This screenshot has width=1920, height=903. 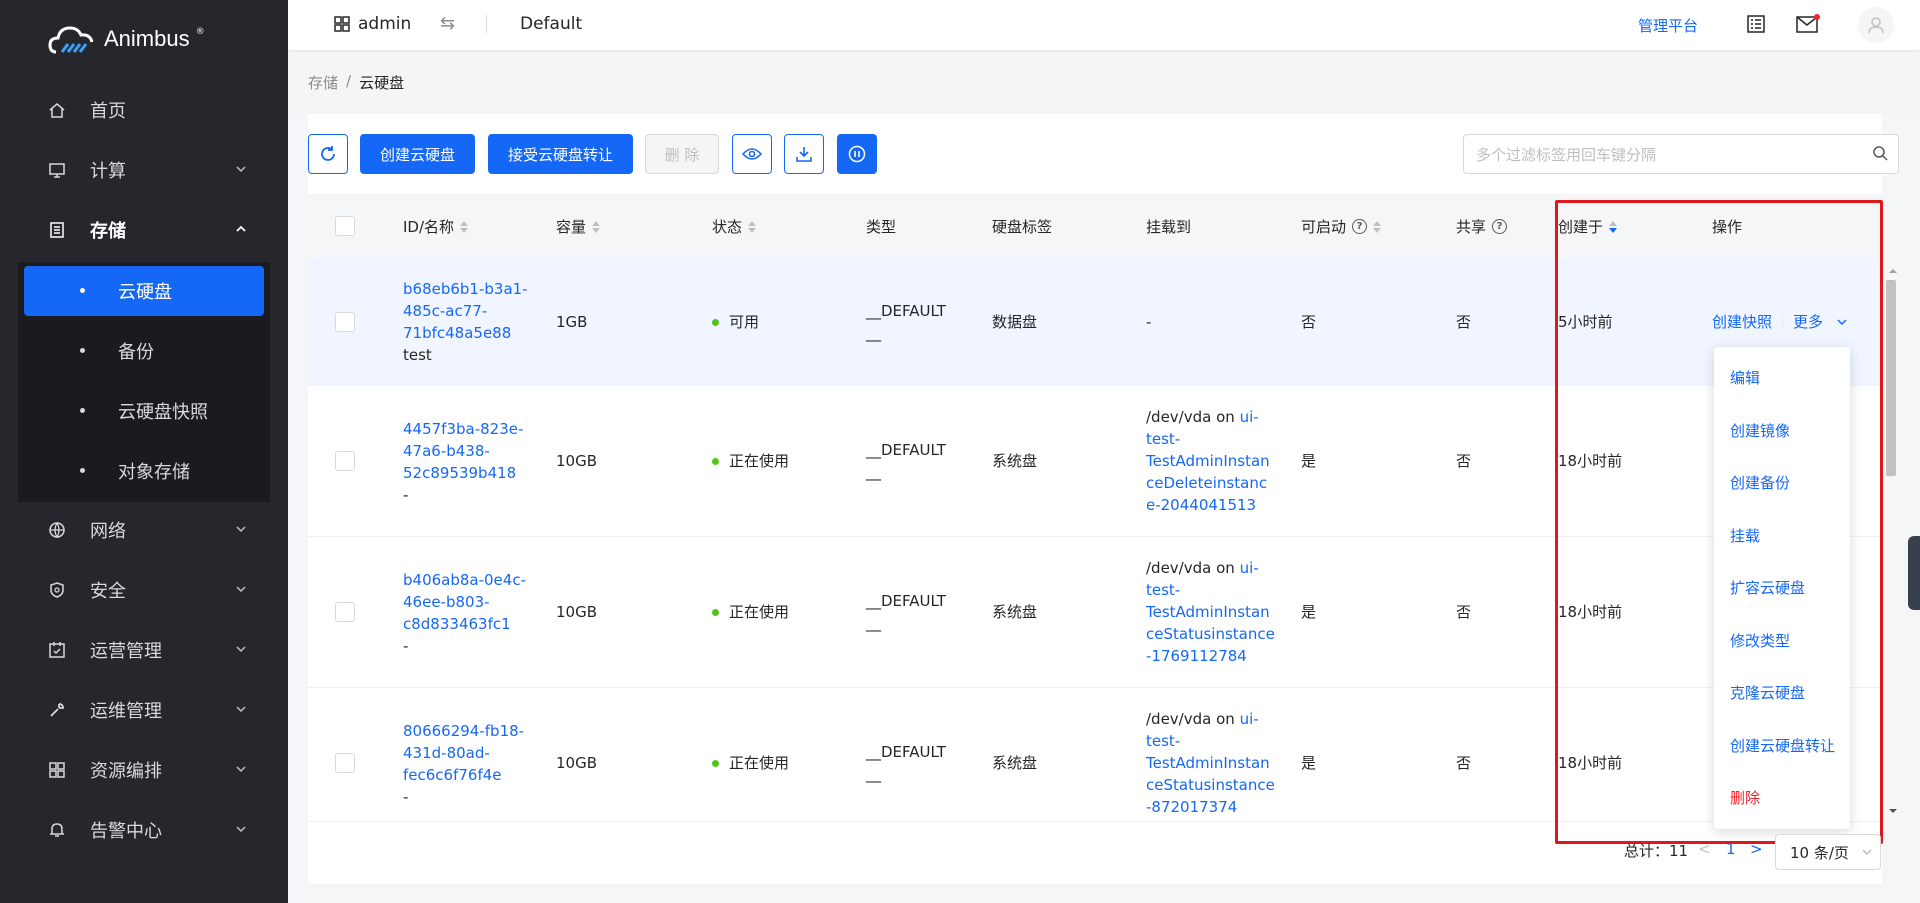 I want to click on chevron-down-icon, so click(x=241, y=769).